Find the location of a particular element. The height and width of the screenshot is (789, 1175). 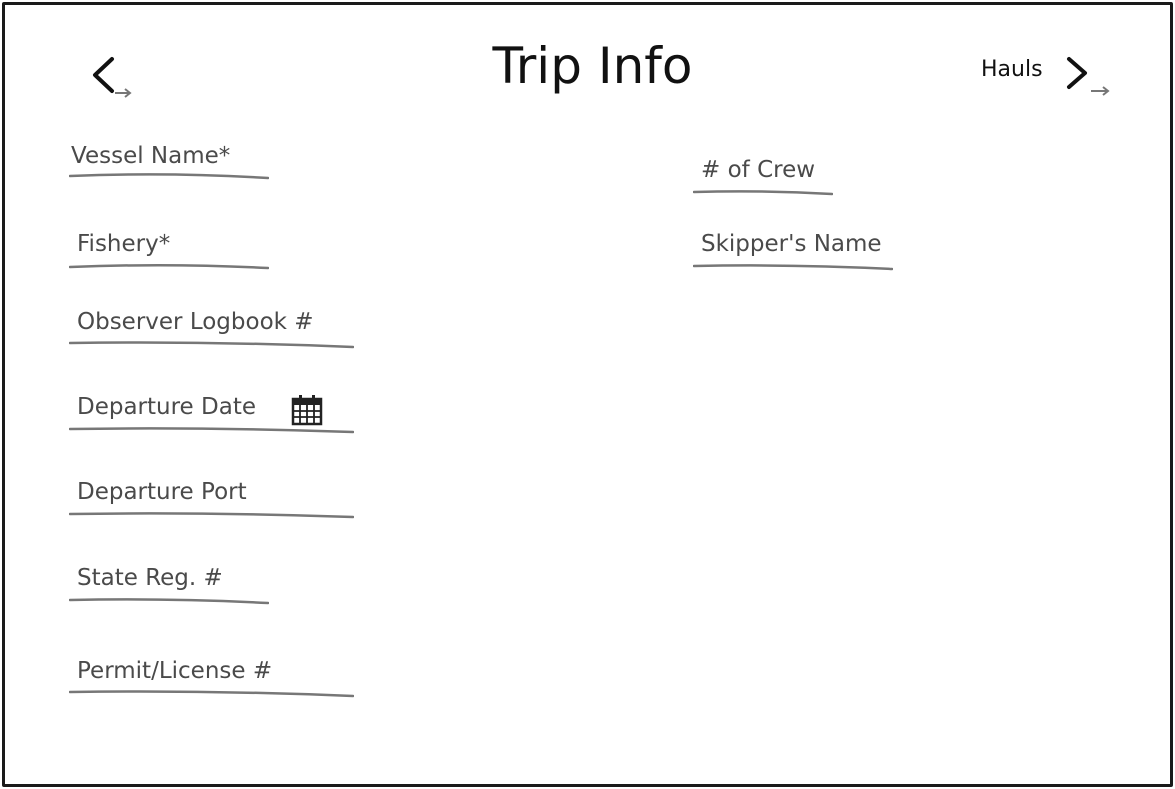

crew-count-field: # of Crew is located at coordinates (763, 178).